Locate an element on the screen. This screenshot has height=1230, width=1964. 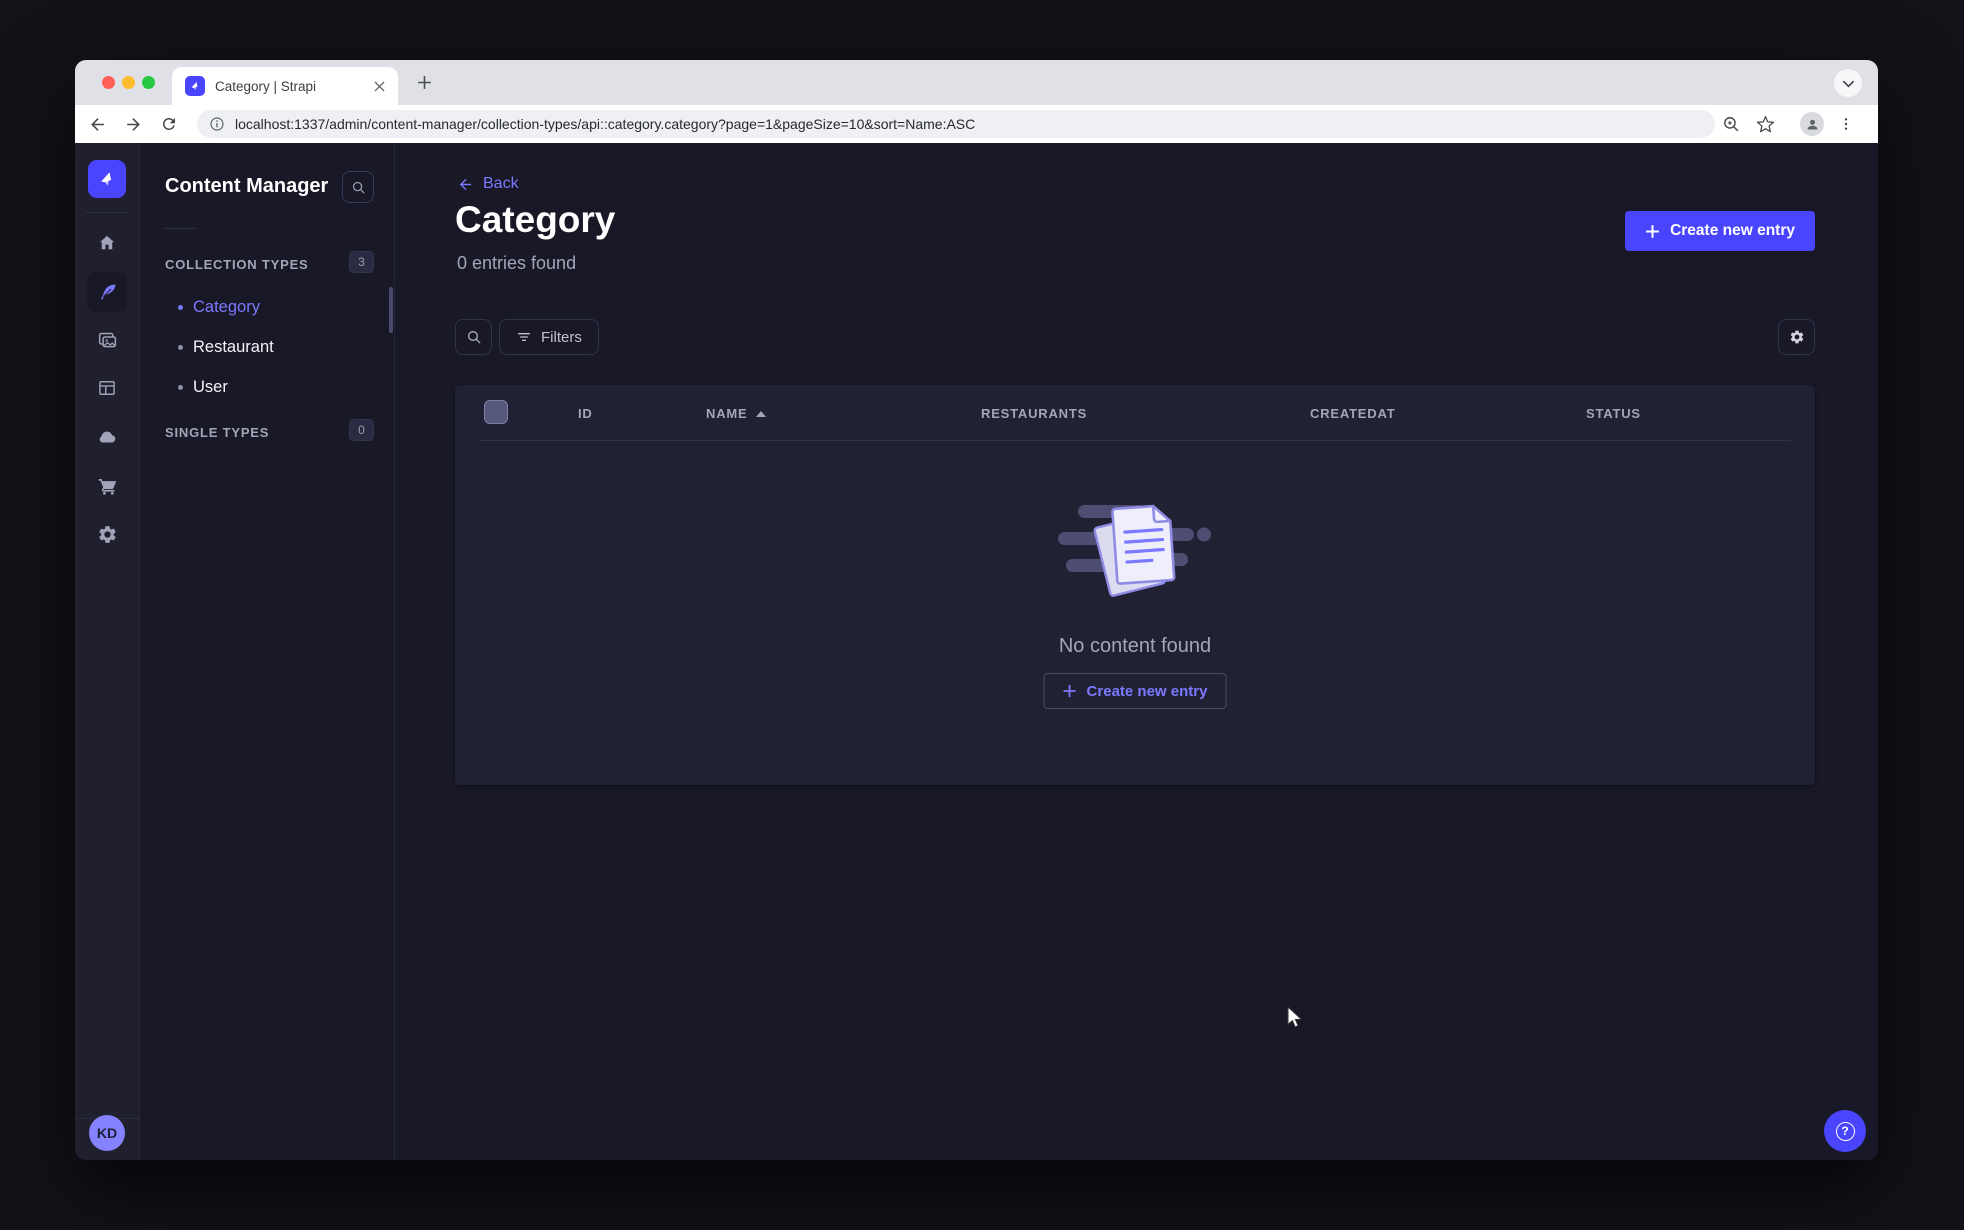
site-info-icon is located at coordinates (217, 124).